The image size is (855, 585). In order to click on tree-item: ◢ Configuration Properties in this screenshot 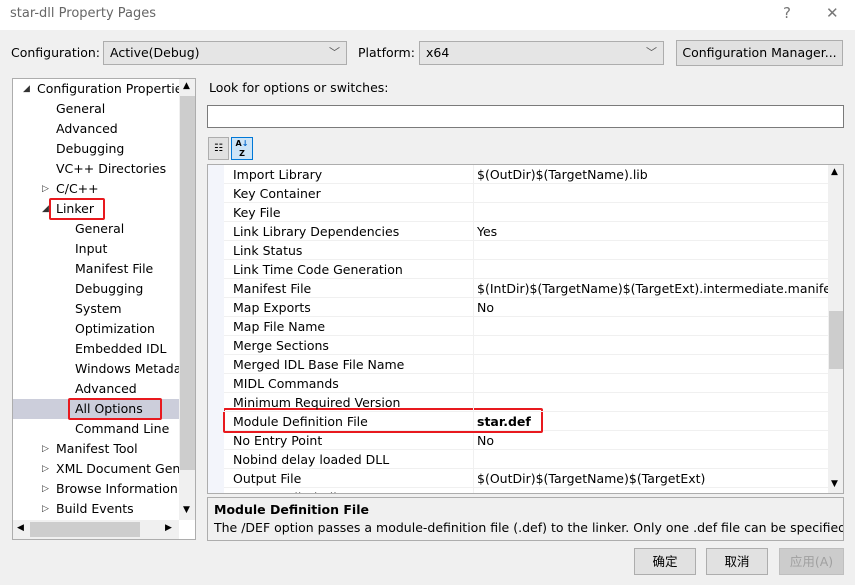, I will do `click(101, 89)`.